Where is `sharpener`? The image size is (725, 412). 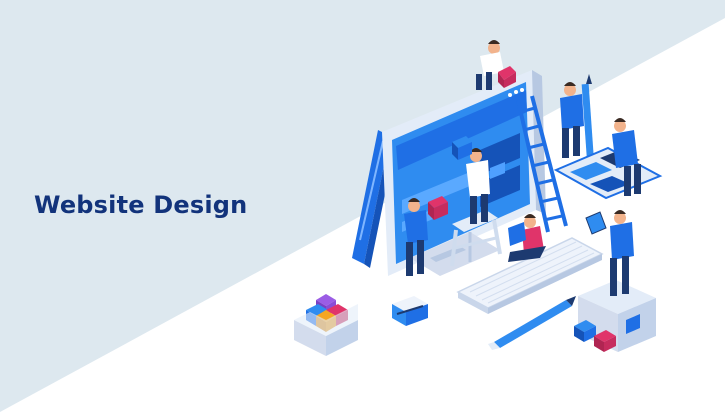 sharpener is located at coordinates (410, 311).